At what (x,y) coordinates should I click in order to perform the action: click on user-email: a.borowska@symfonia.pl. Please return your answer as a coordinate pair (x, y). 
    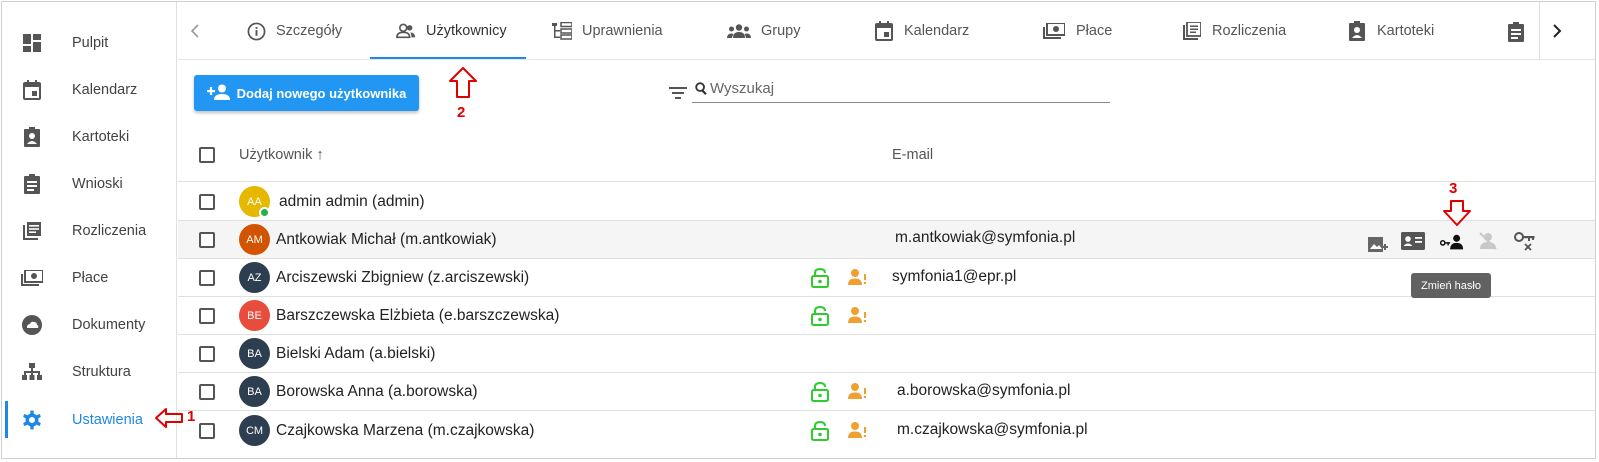
    Looking at the image, I should click on (984, 390).